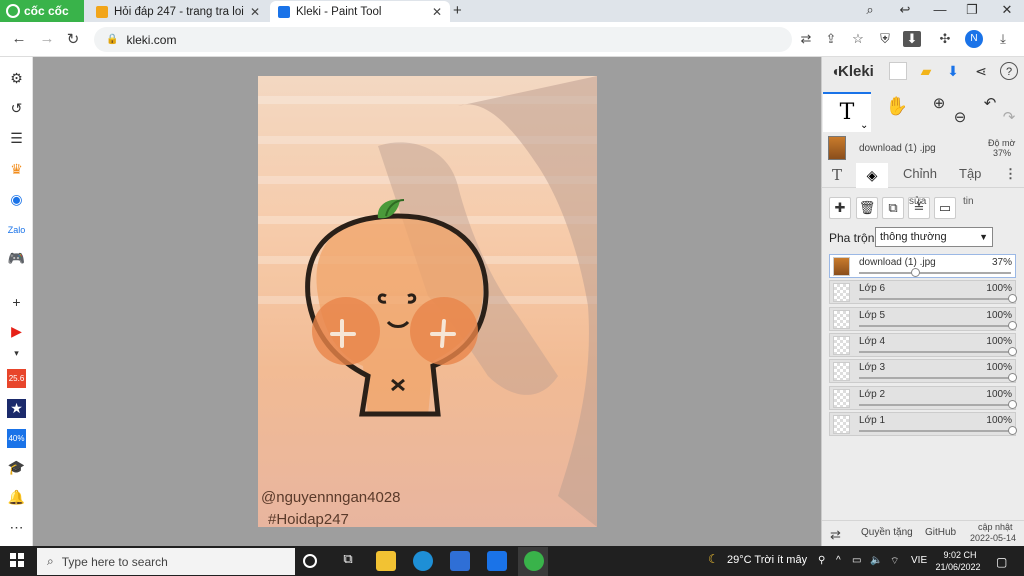  Describe the element at coordinates (16, 108) in the screenshot. I see `history-icon: ↺` at that location.